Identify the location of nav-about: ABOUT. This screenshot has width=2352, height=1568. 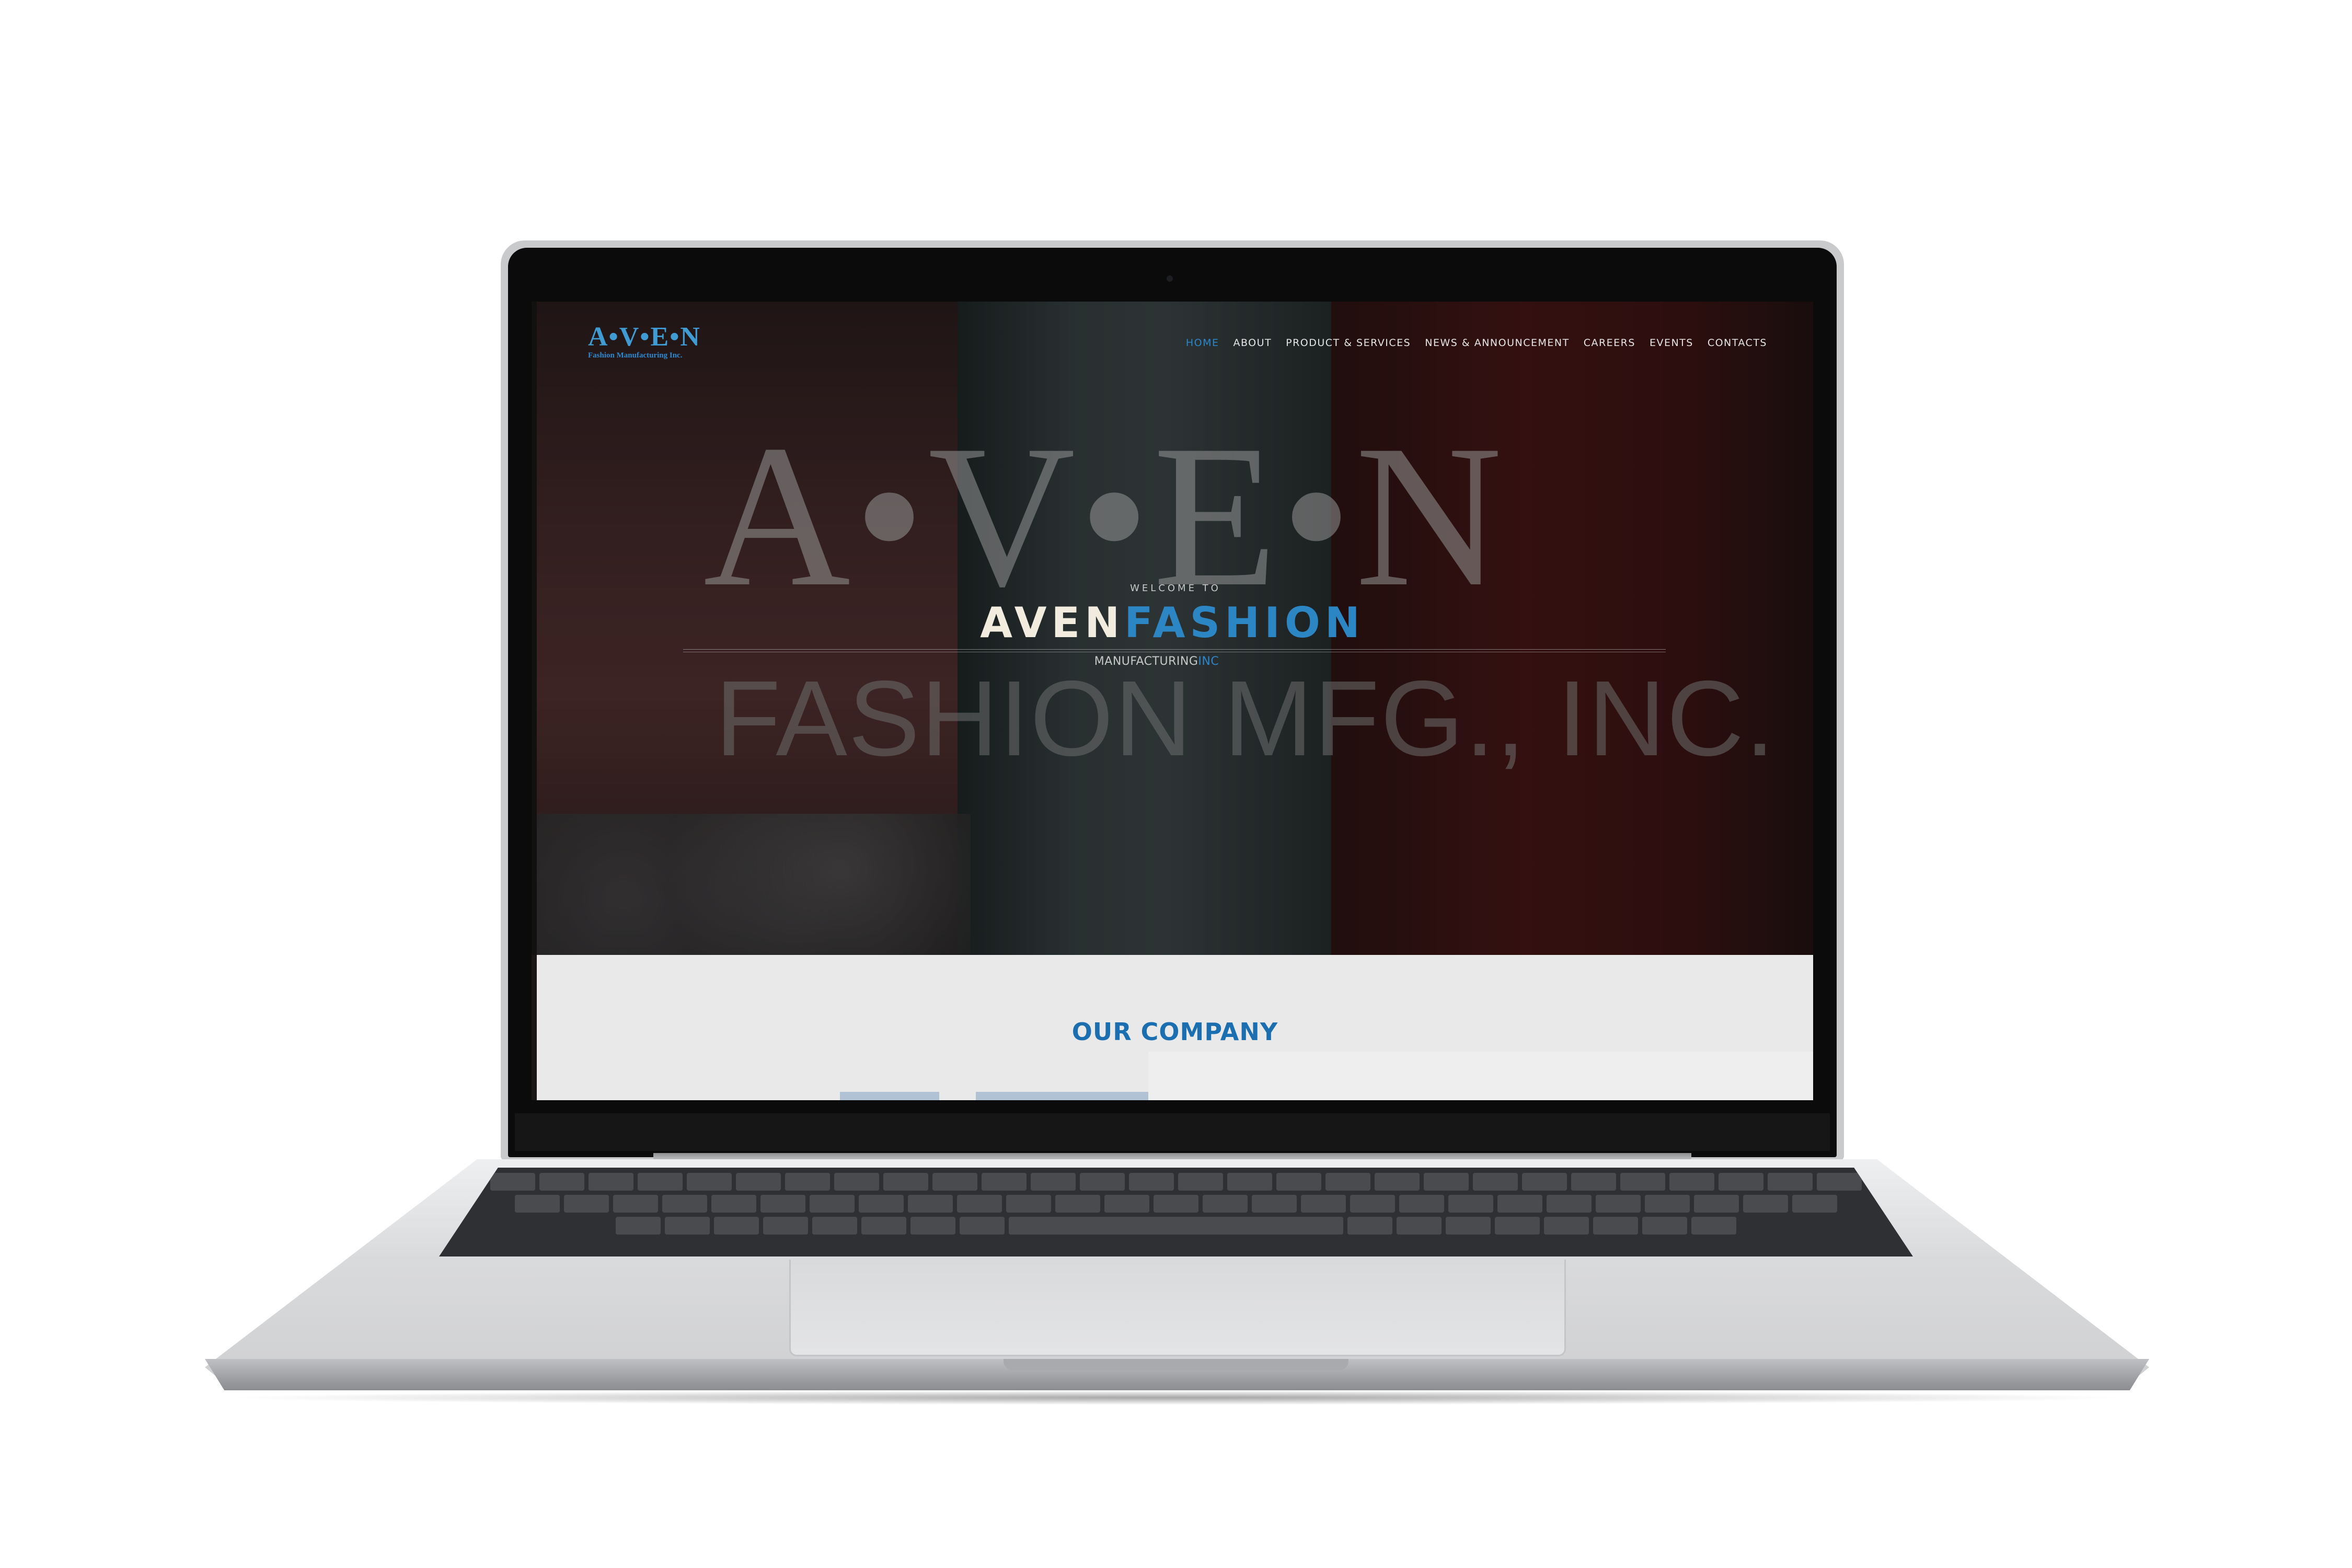
(1252, 343).